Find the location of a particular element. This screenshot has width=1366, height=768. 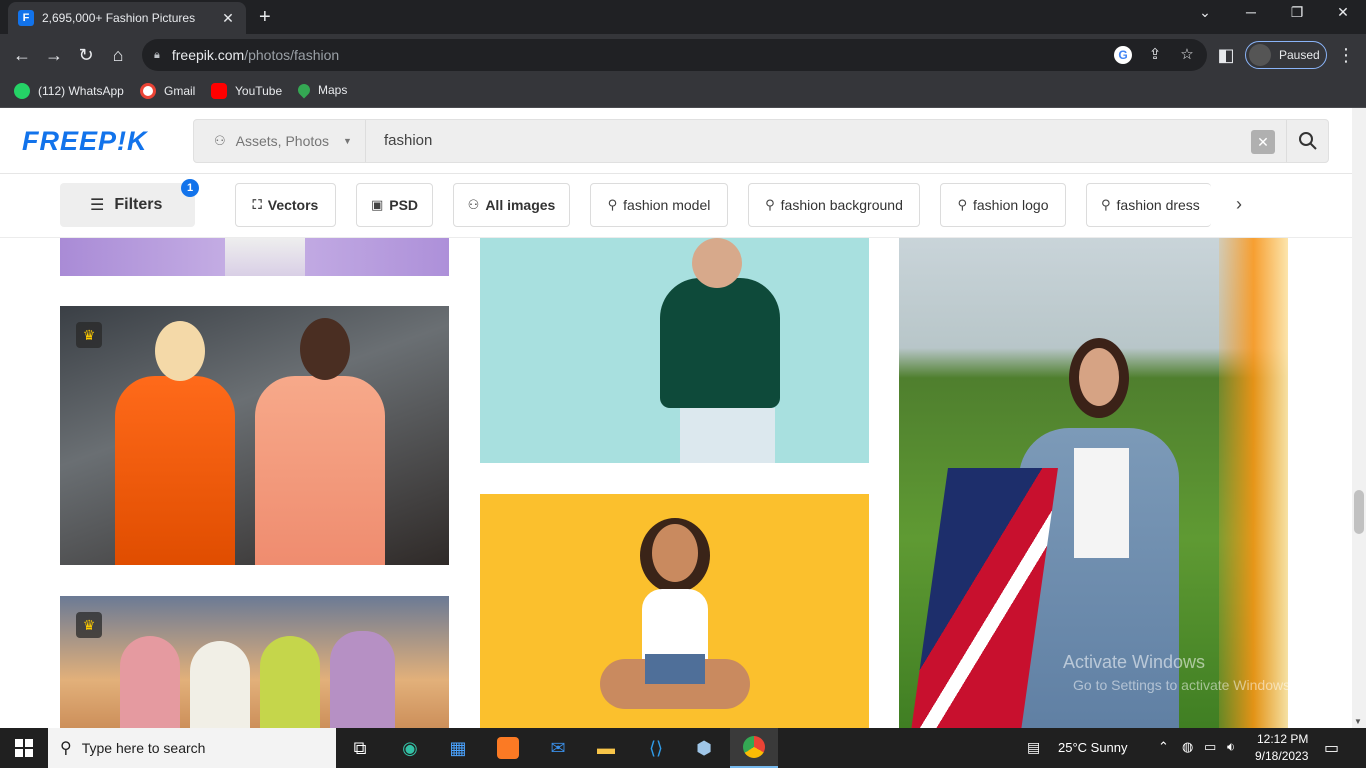

profile-button: Paused is located at coordinates (1286, 55).